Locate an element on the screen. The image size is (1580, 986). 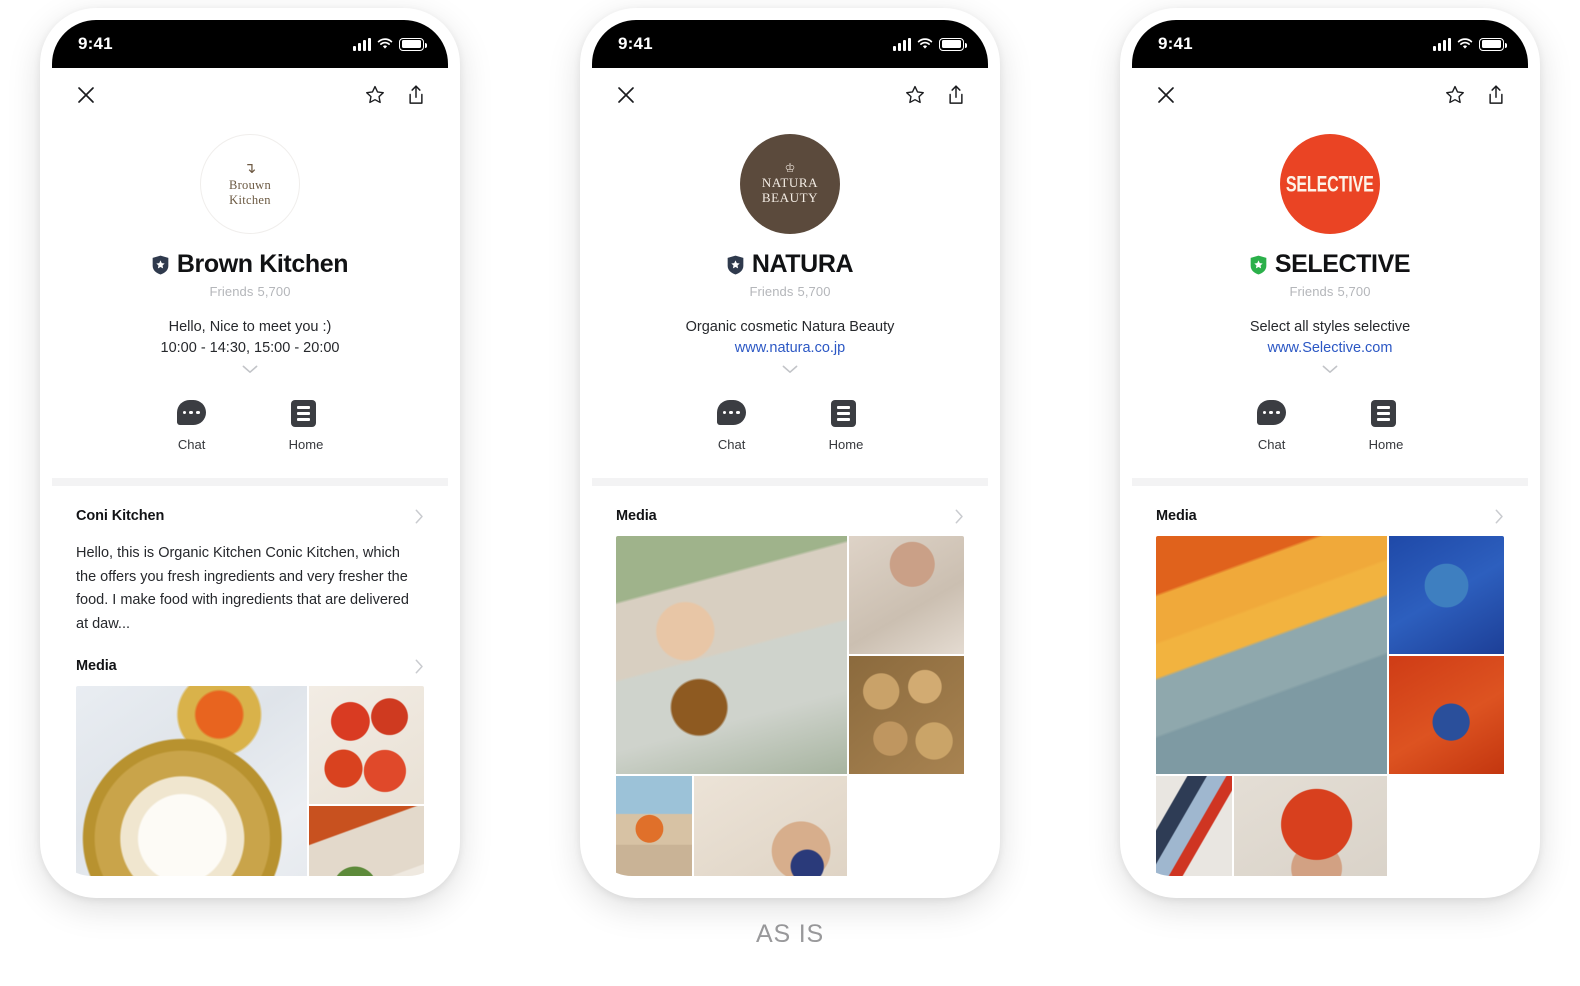
chat-bubble-icon is located at coordinates (731, 413).